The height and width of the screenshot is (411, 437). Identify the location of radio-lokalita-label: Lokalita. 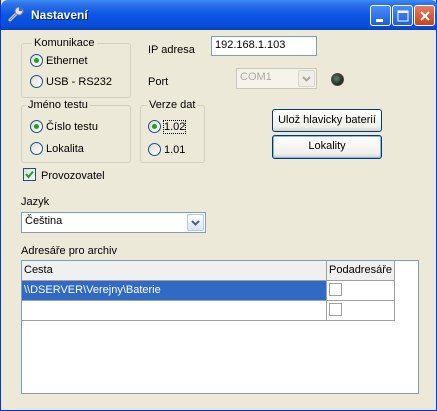
(65, 149).